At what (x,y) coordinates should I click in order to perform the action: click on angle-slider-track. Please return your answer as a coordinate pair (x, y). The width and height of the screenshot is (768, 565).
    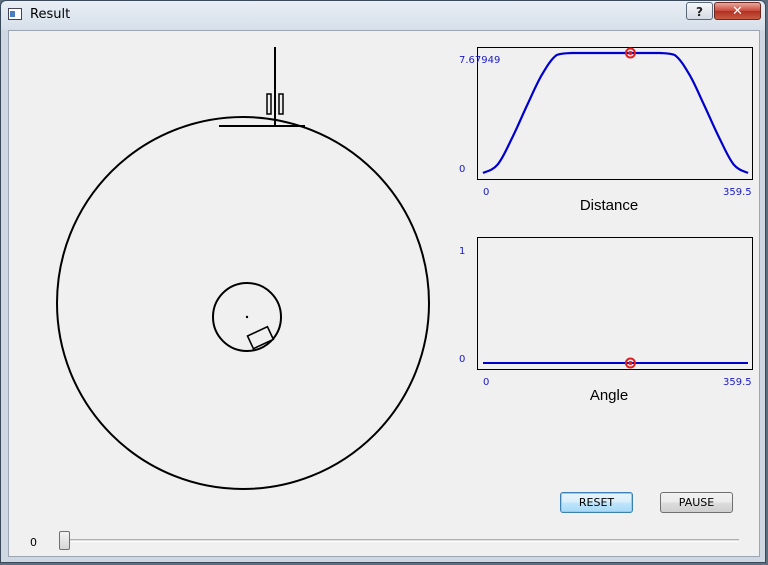
    Looking at the image, I should click on (404, 540).